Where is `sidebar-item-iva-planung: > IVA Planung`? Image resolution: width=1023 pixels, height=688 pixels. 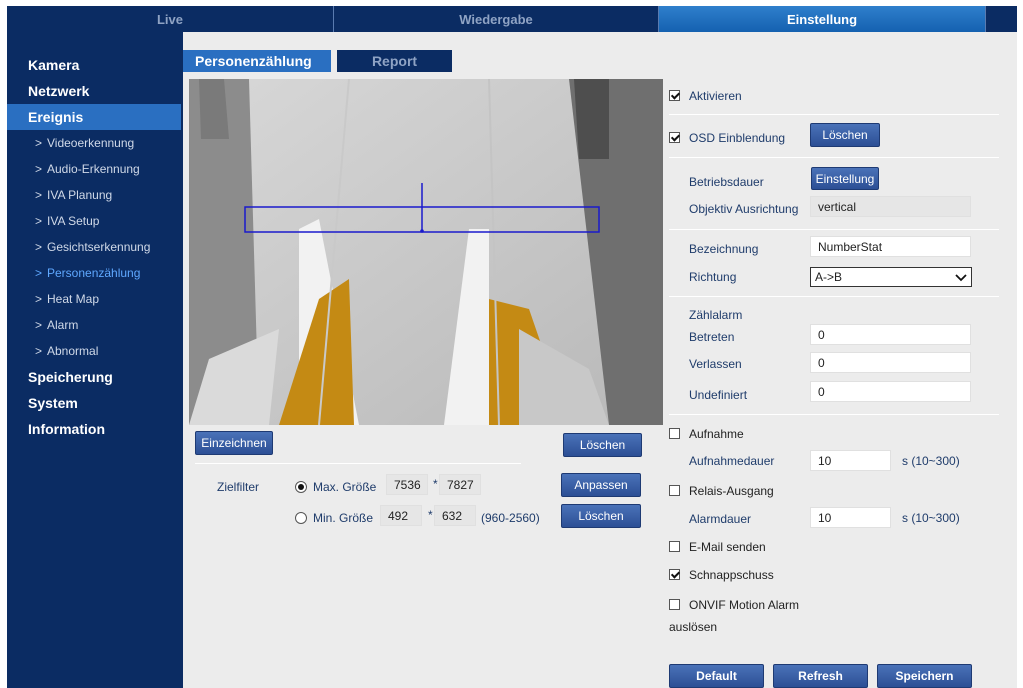 sidebar-item-iva-planung: > IVA Planung is located at coordinates (95, 195).